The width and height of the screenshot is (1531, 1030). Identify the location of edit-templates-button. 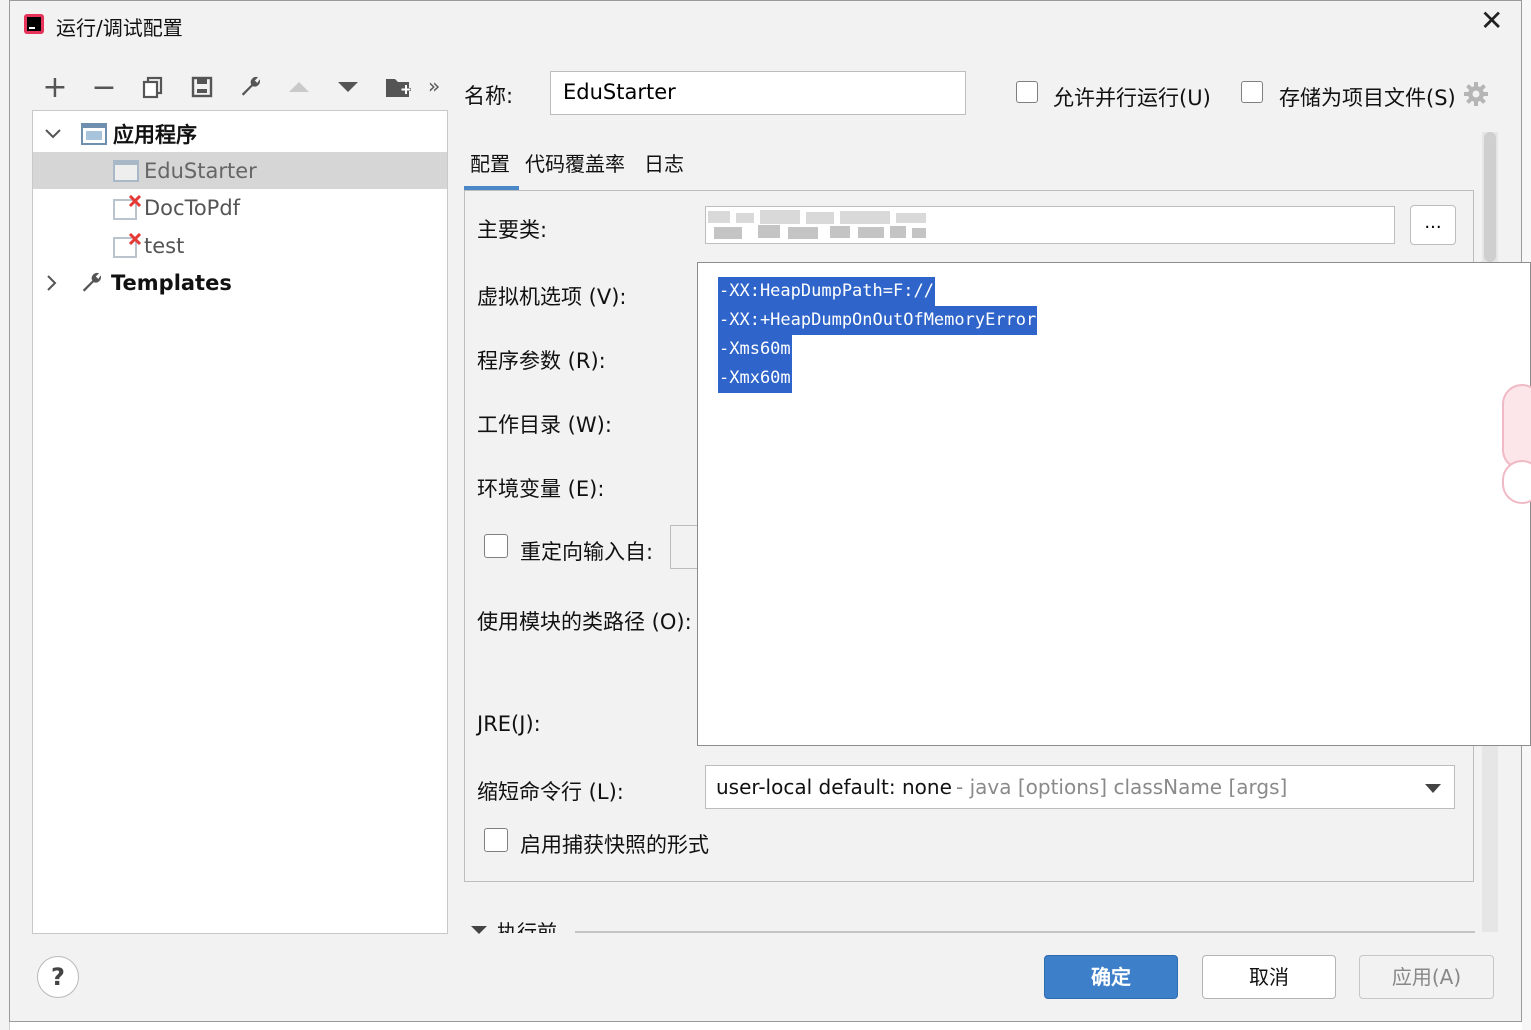
(251, 87).